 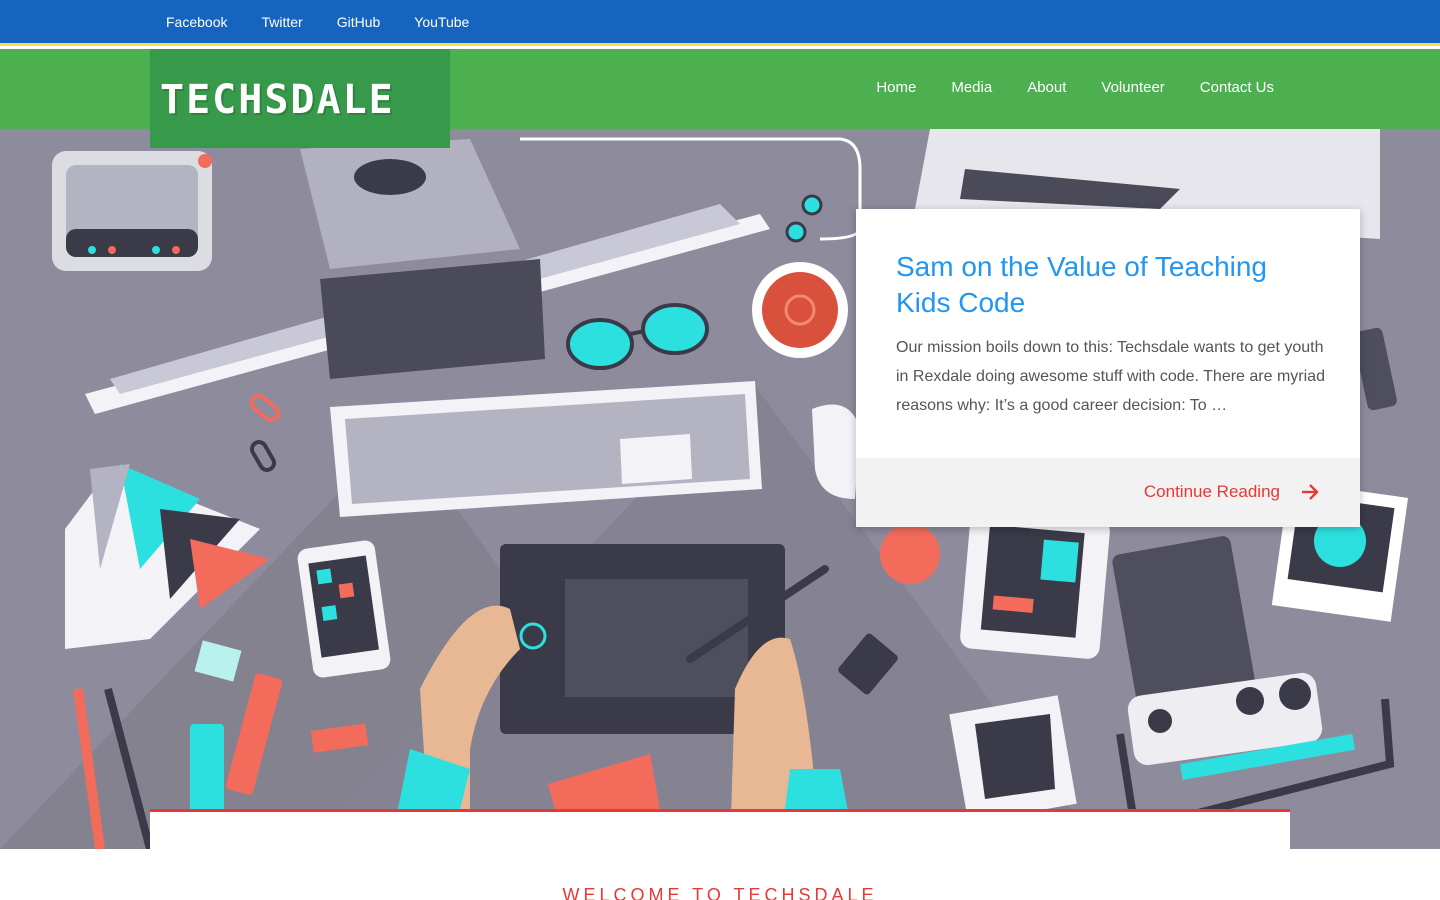 I want to click on twitter-link: Twitter, so click(x=281, y=22).